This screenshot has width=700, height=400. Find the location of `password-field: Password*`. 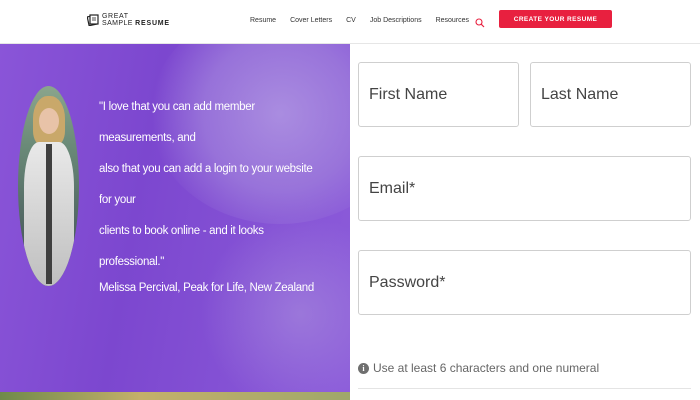

password-field: Password* is located at coordinates (524, 282).